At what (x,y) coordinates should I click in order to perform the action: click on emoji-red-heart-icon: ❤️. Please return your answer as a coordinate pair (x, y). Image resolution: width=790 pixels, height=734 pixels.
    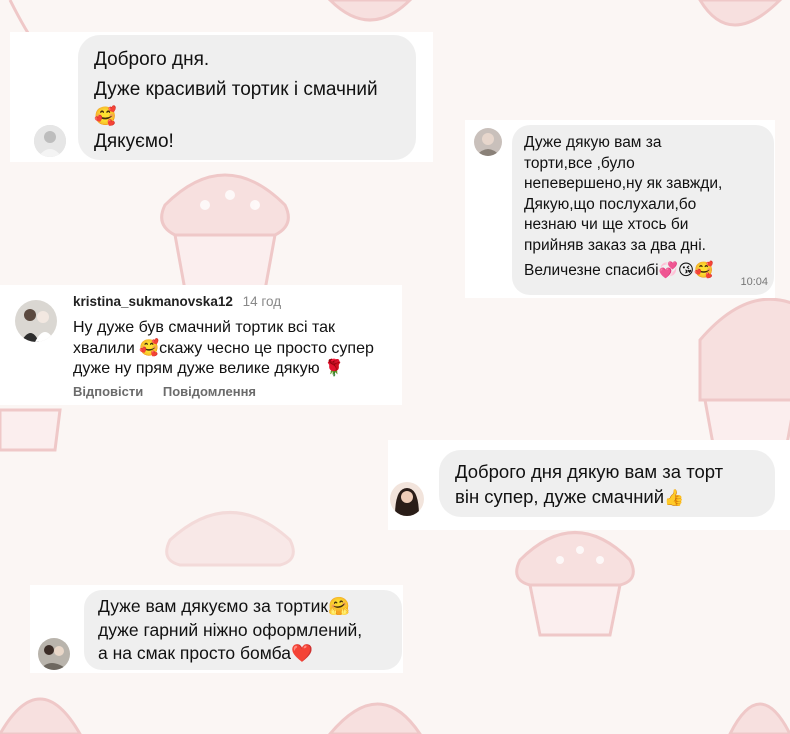
    Looking at the image, I should click on (301, 653).